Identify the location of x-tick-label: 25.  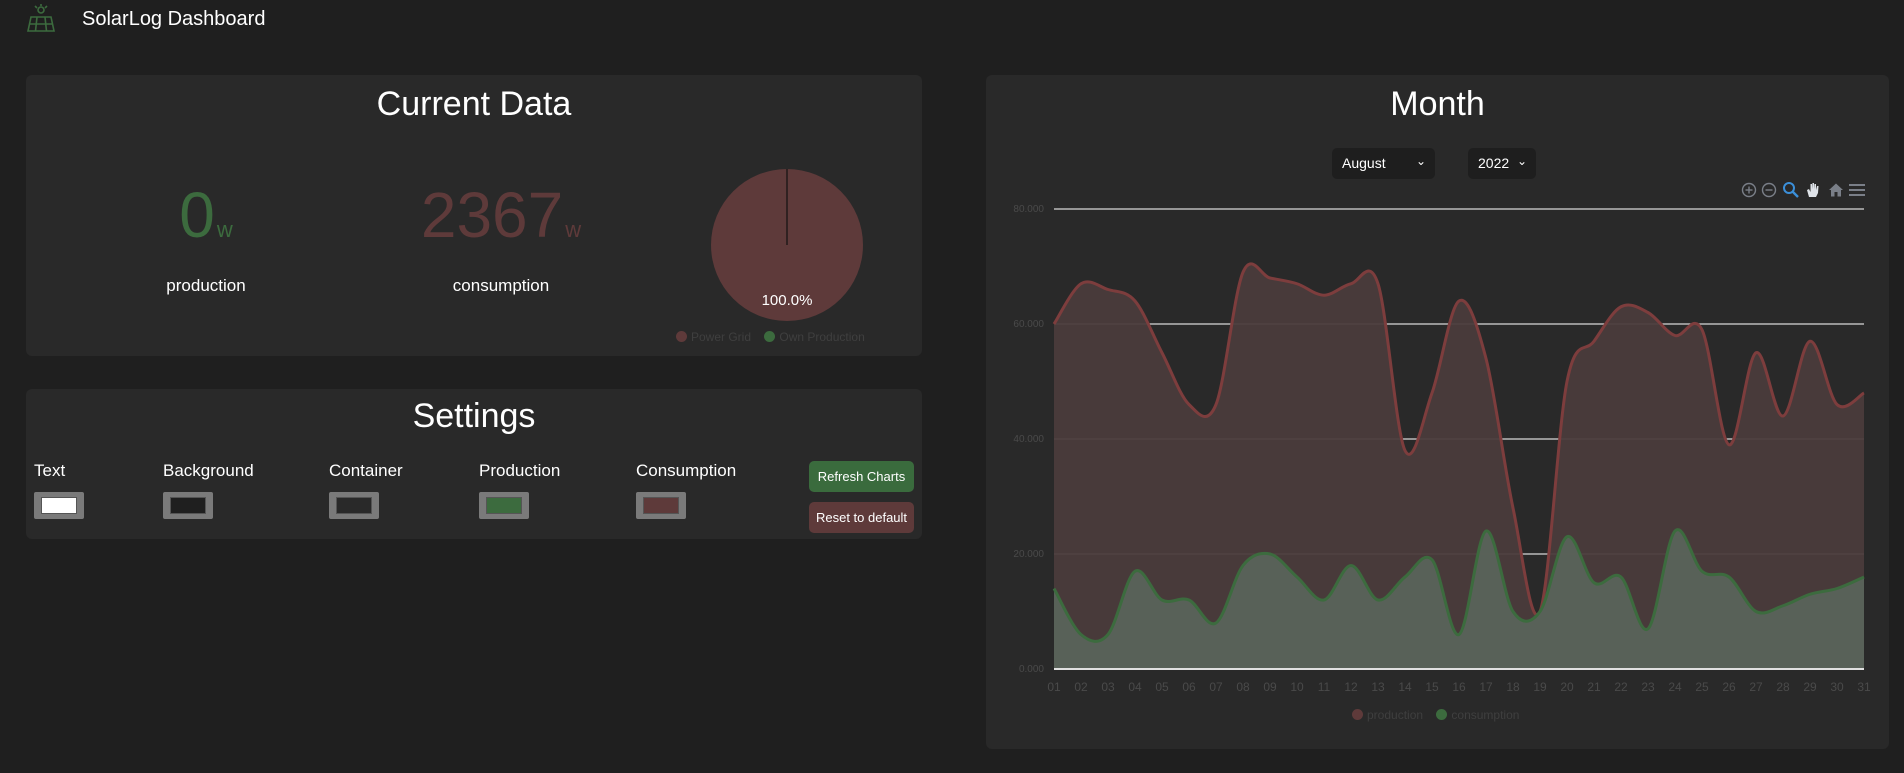
(1702, 687).